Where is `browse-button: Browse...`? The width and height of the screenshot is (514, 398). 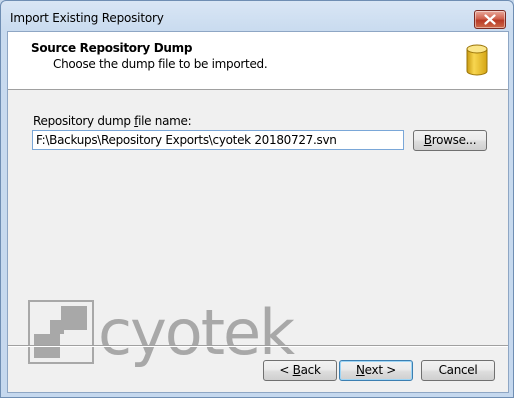 browse-button: Browse... is located at coordinates (450, 140).